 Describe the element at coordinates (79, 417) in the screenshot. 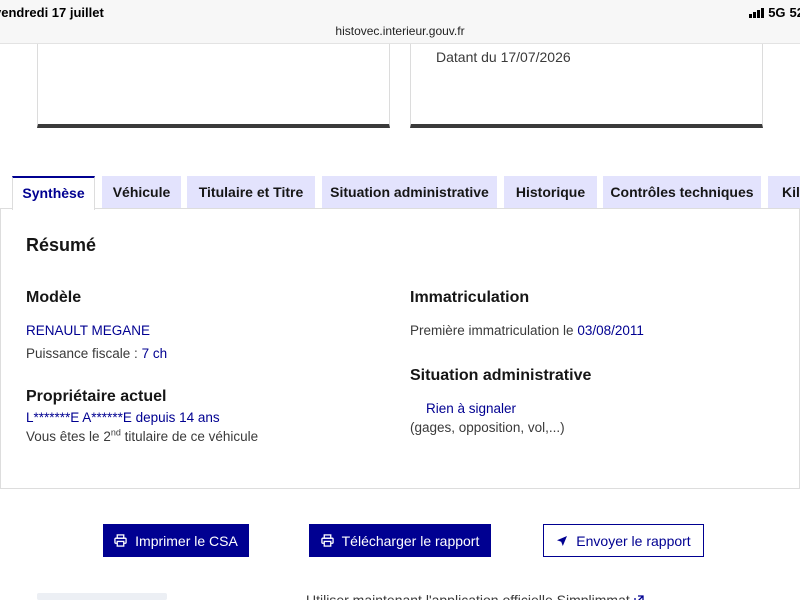

I see `owner-name: L*******E A******E` at that location.